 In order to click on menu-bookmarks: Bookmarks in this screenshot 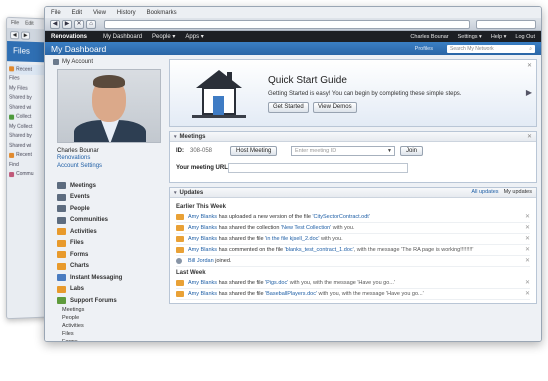, I will do `click(162, 13)`.